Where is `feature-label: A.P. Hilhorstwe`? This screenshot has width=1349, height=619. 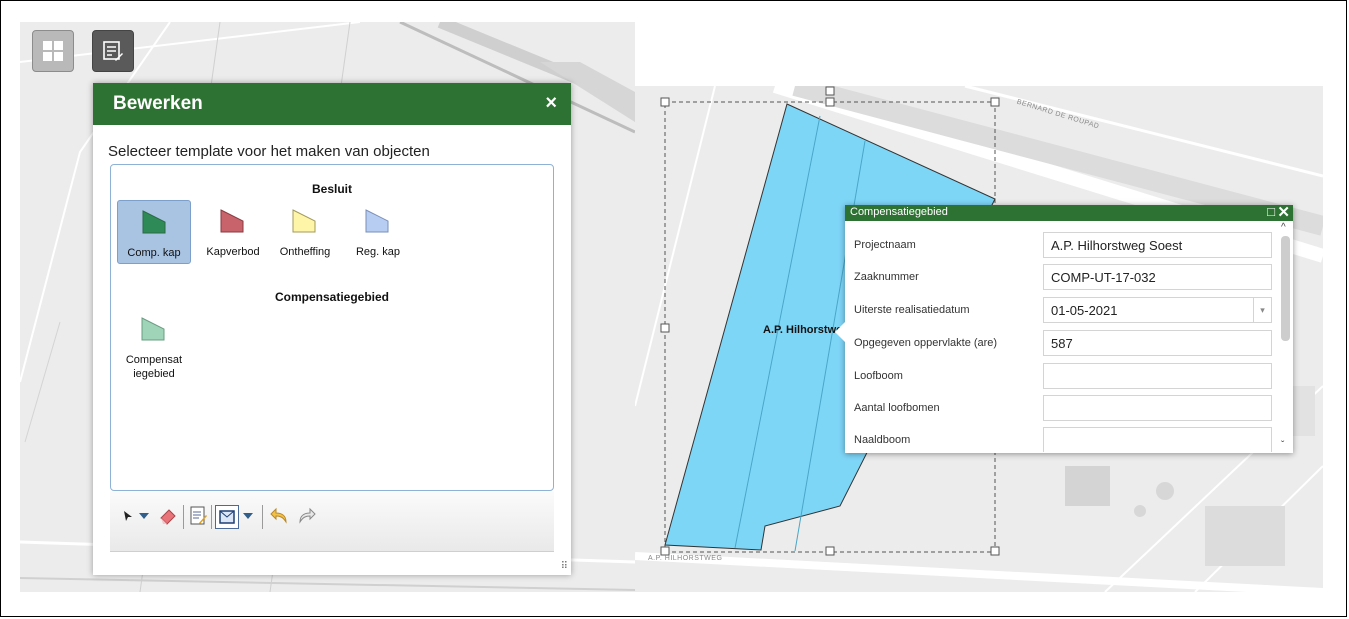
feature-label: A.P. Hilhorstwe is located at coordinates (803, 330).